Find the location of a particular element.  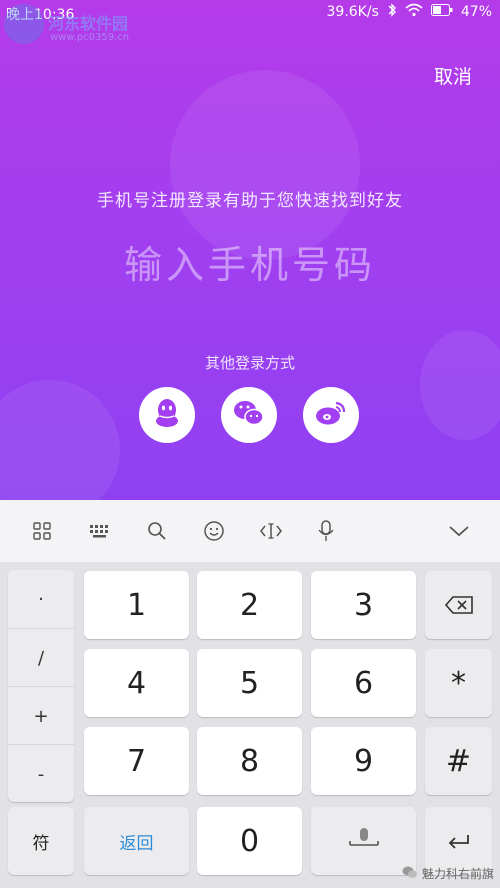

backspace-icon is located at coordinates (459, 605).